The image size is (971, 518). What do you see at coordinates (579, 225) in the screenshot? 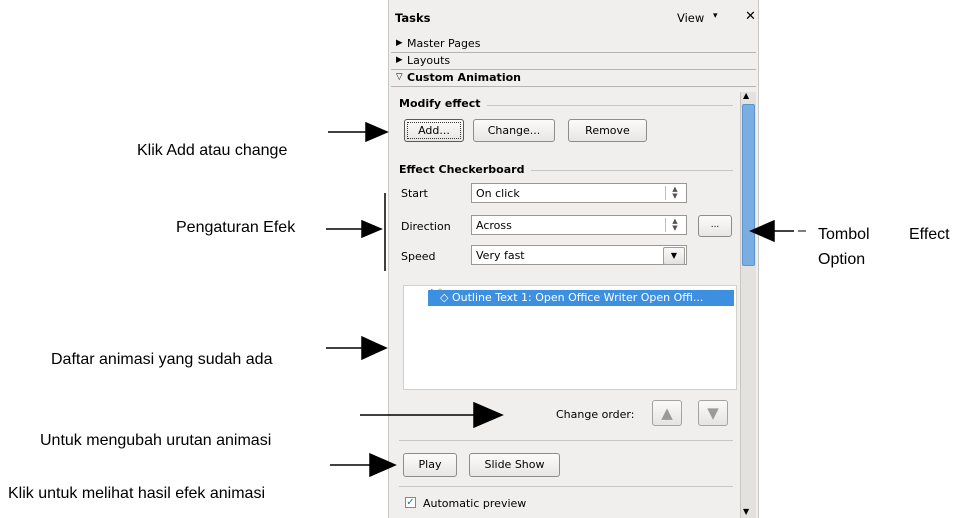
I see `direction-select: Across ▲ ▼` at bounding box center [579, 225].